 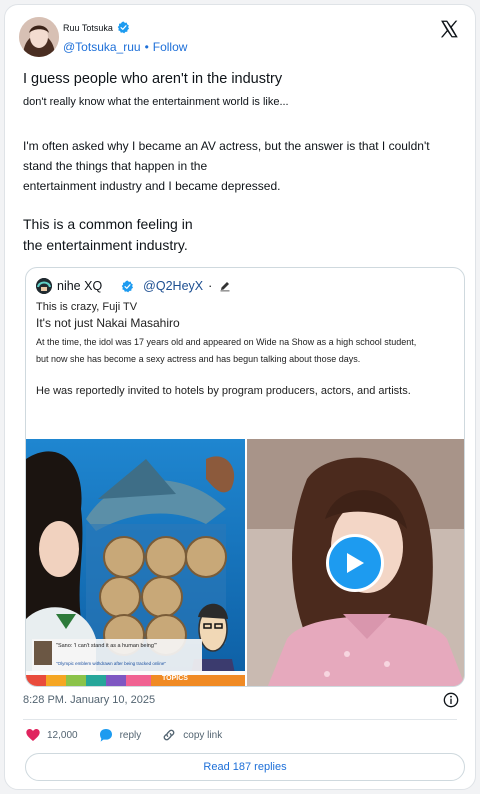 What do you see at coordinates (173, 286) in the screenshot?
I see `quoted-author-handle: @Q2HeyX` at bounding box center [173, 286].